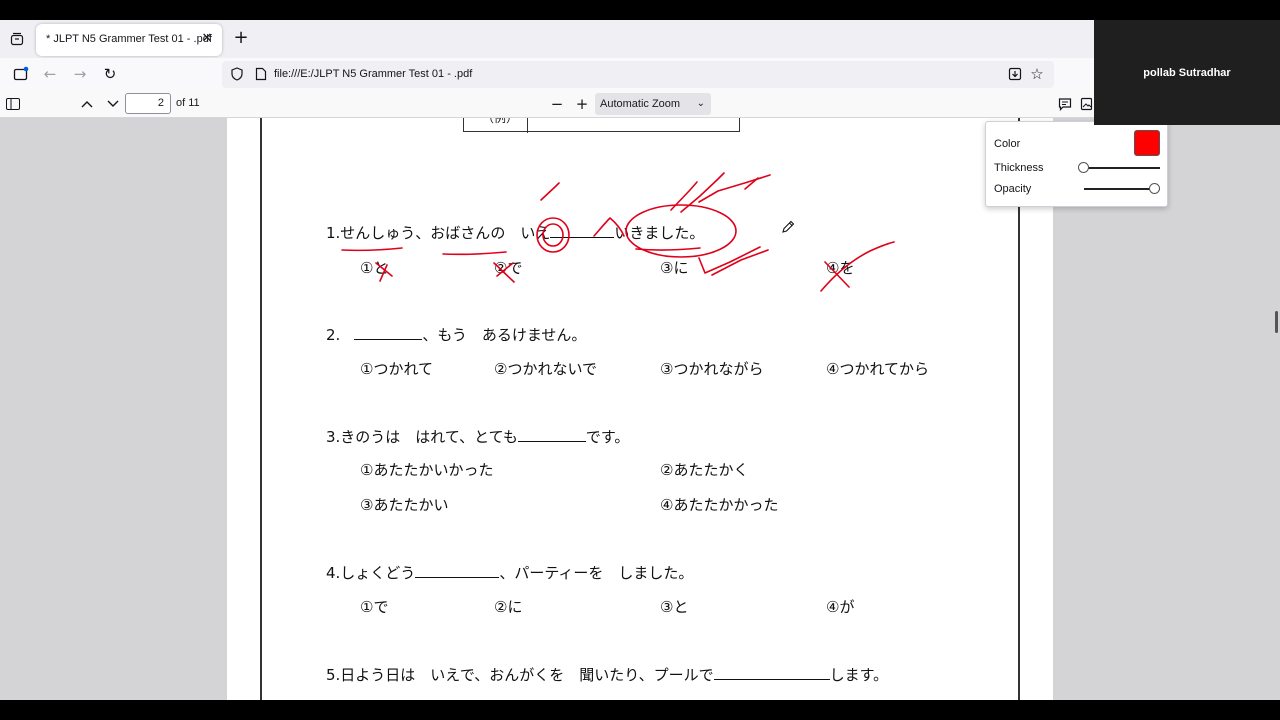  I want to click on question-4-option-3: ③と, so click(674, 607).